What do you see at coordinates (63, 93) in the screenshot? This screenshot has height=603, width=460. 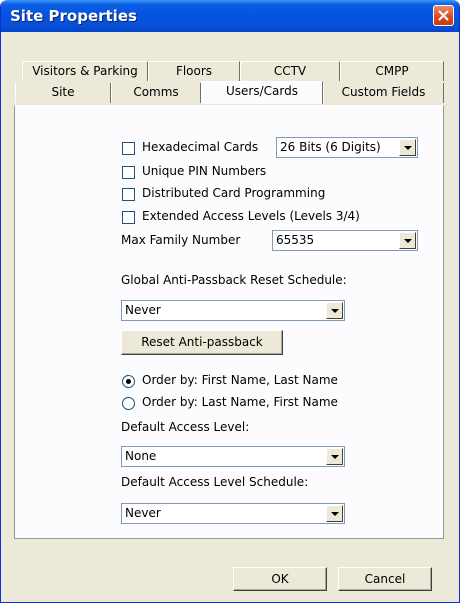 I see `tab-site: Site` at bounding box center [63, 93].